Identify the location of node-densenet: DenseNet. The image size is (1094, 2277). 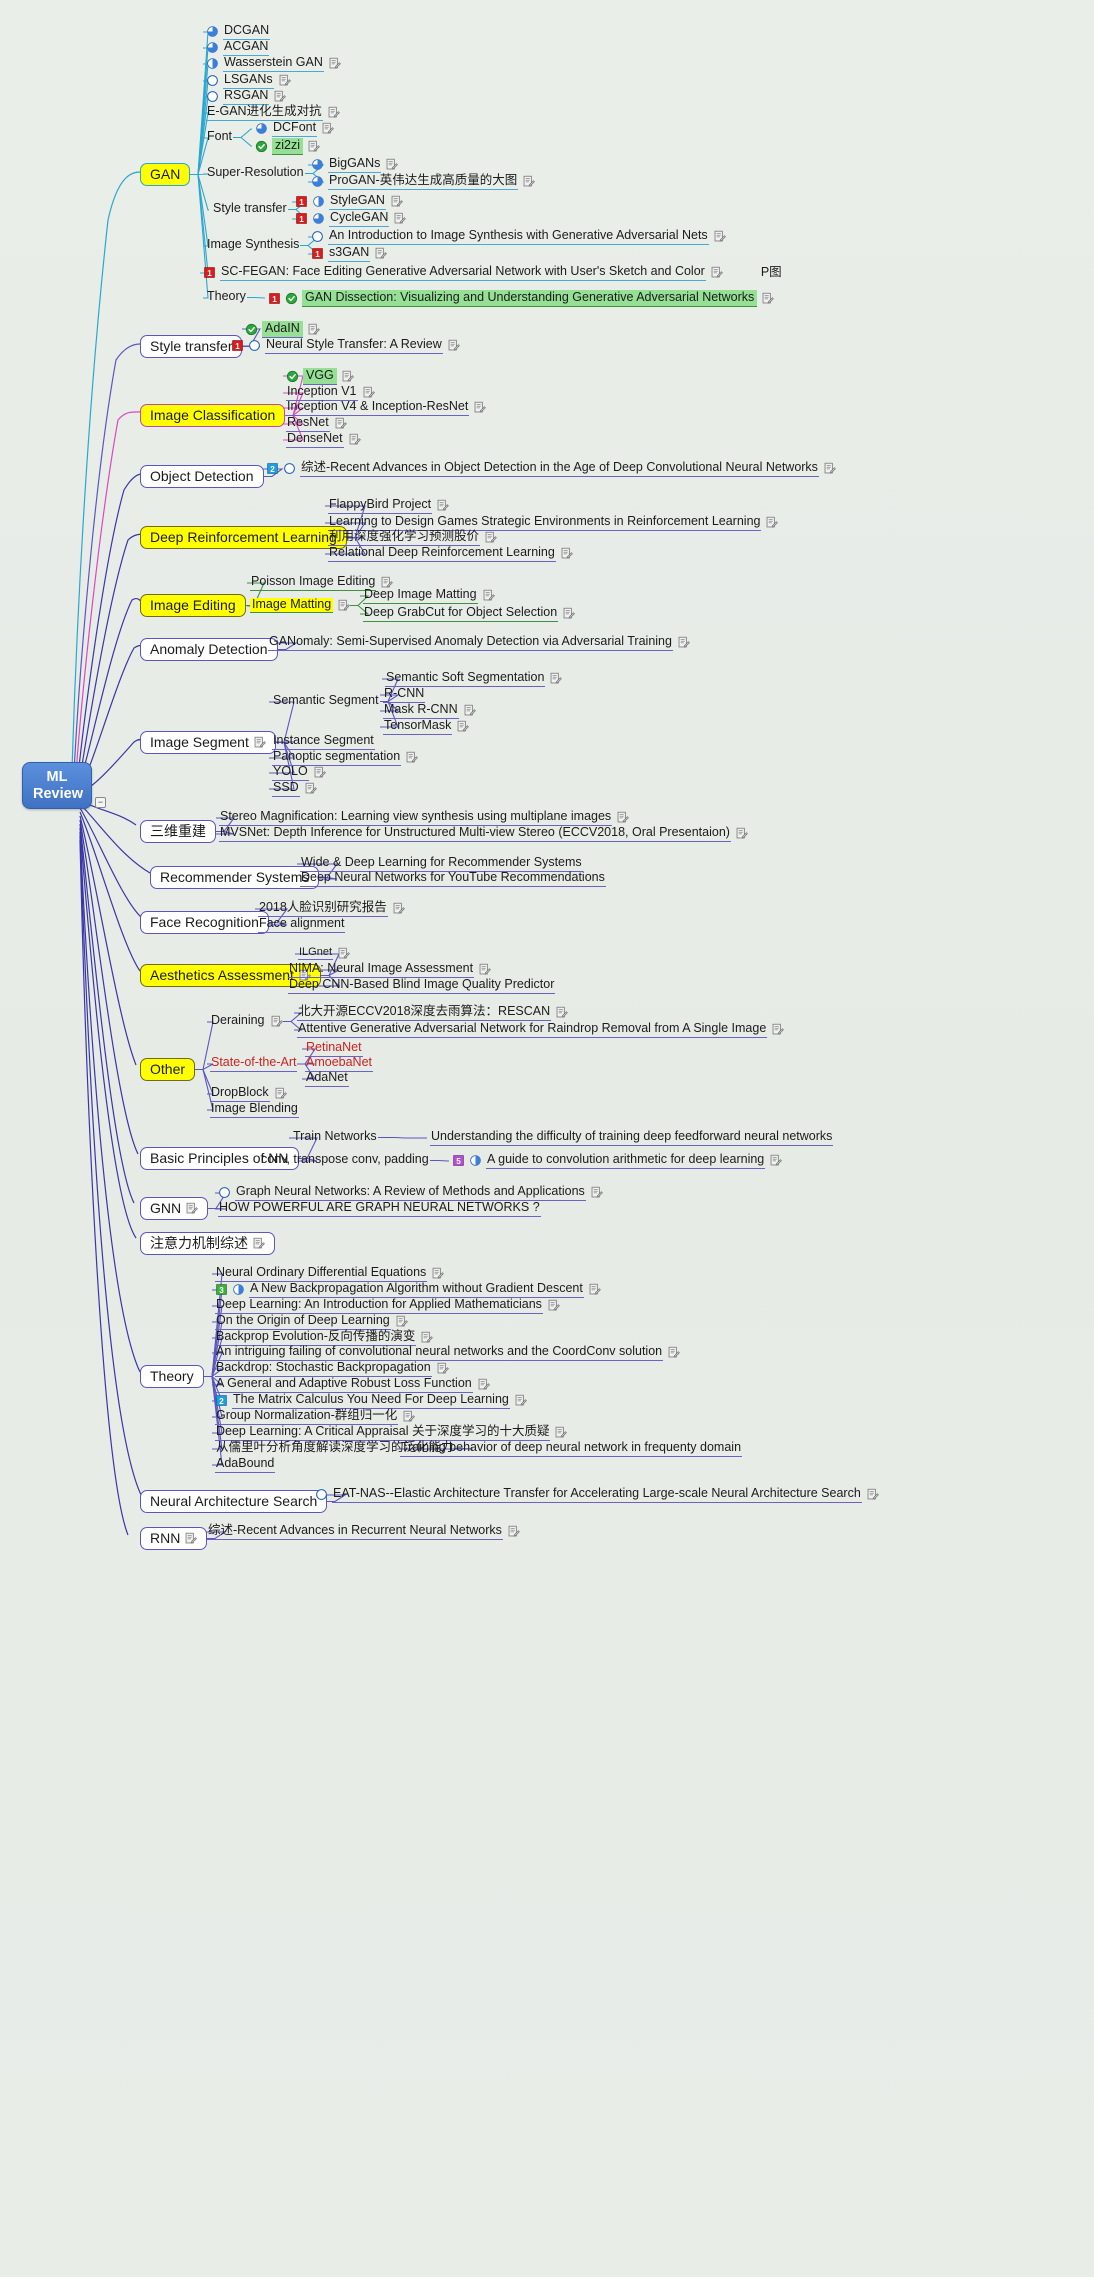
(323, 439).